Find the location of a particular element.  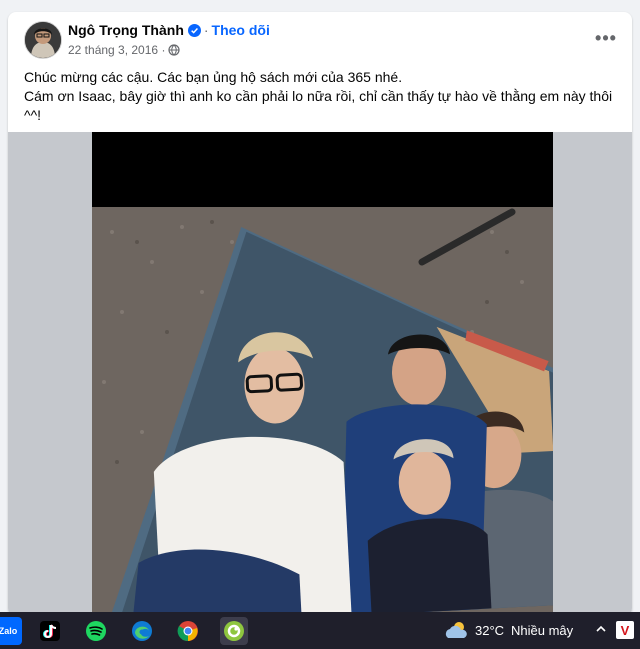

verified-badge-icon is located at coordinates (194, 32).